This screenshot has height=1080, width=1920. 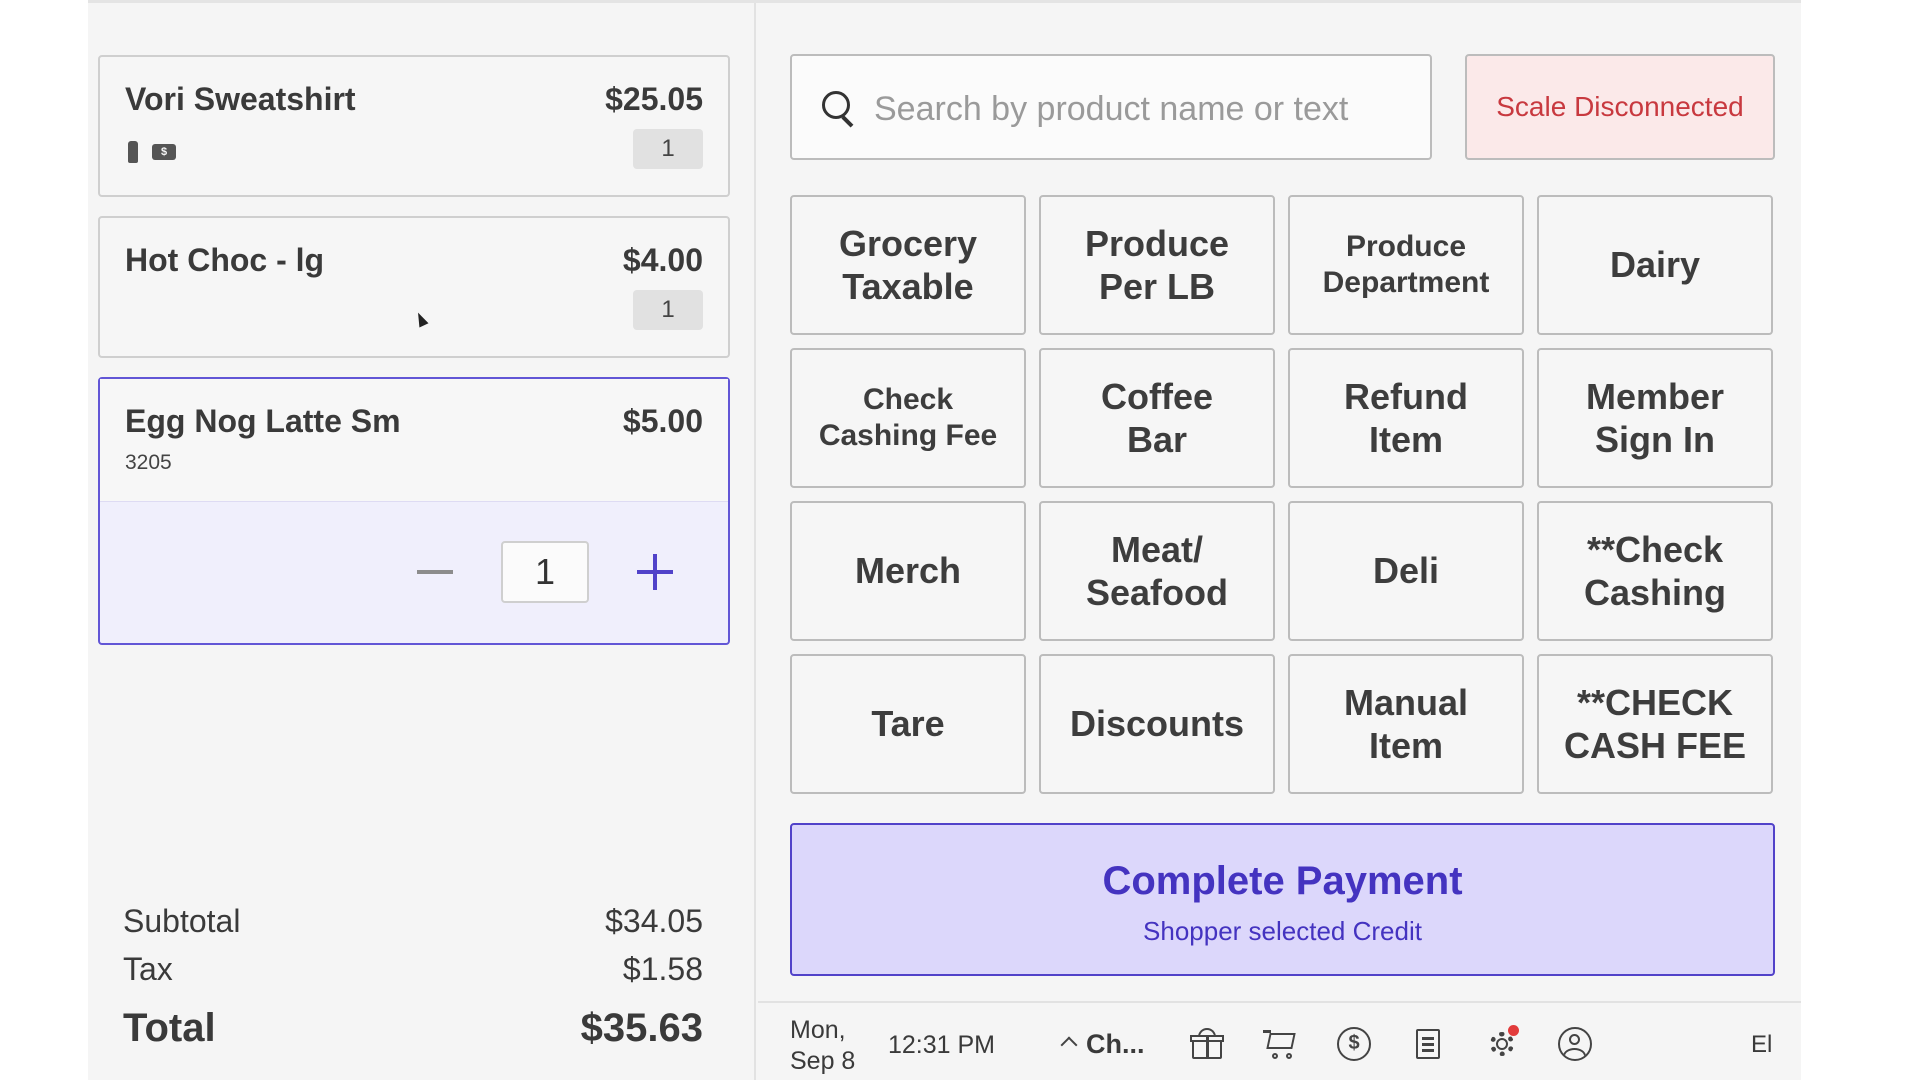 What do you see at coordinates (908, 265) in the screenshot?
I see `tile-grocery-taxable: Grocery Taxable` at bounding box center [908, 265].